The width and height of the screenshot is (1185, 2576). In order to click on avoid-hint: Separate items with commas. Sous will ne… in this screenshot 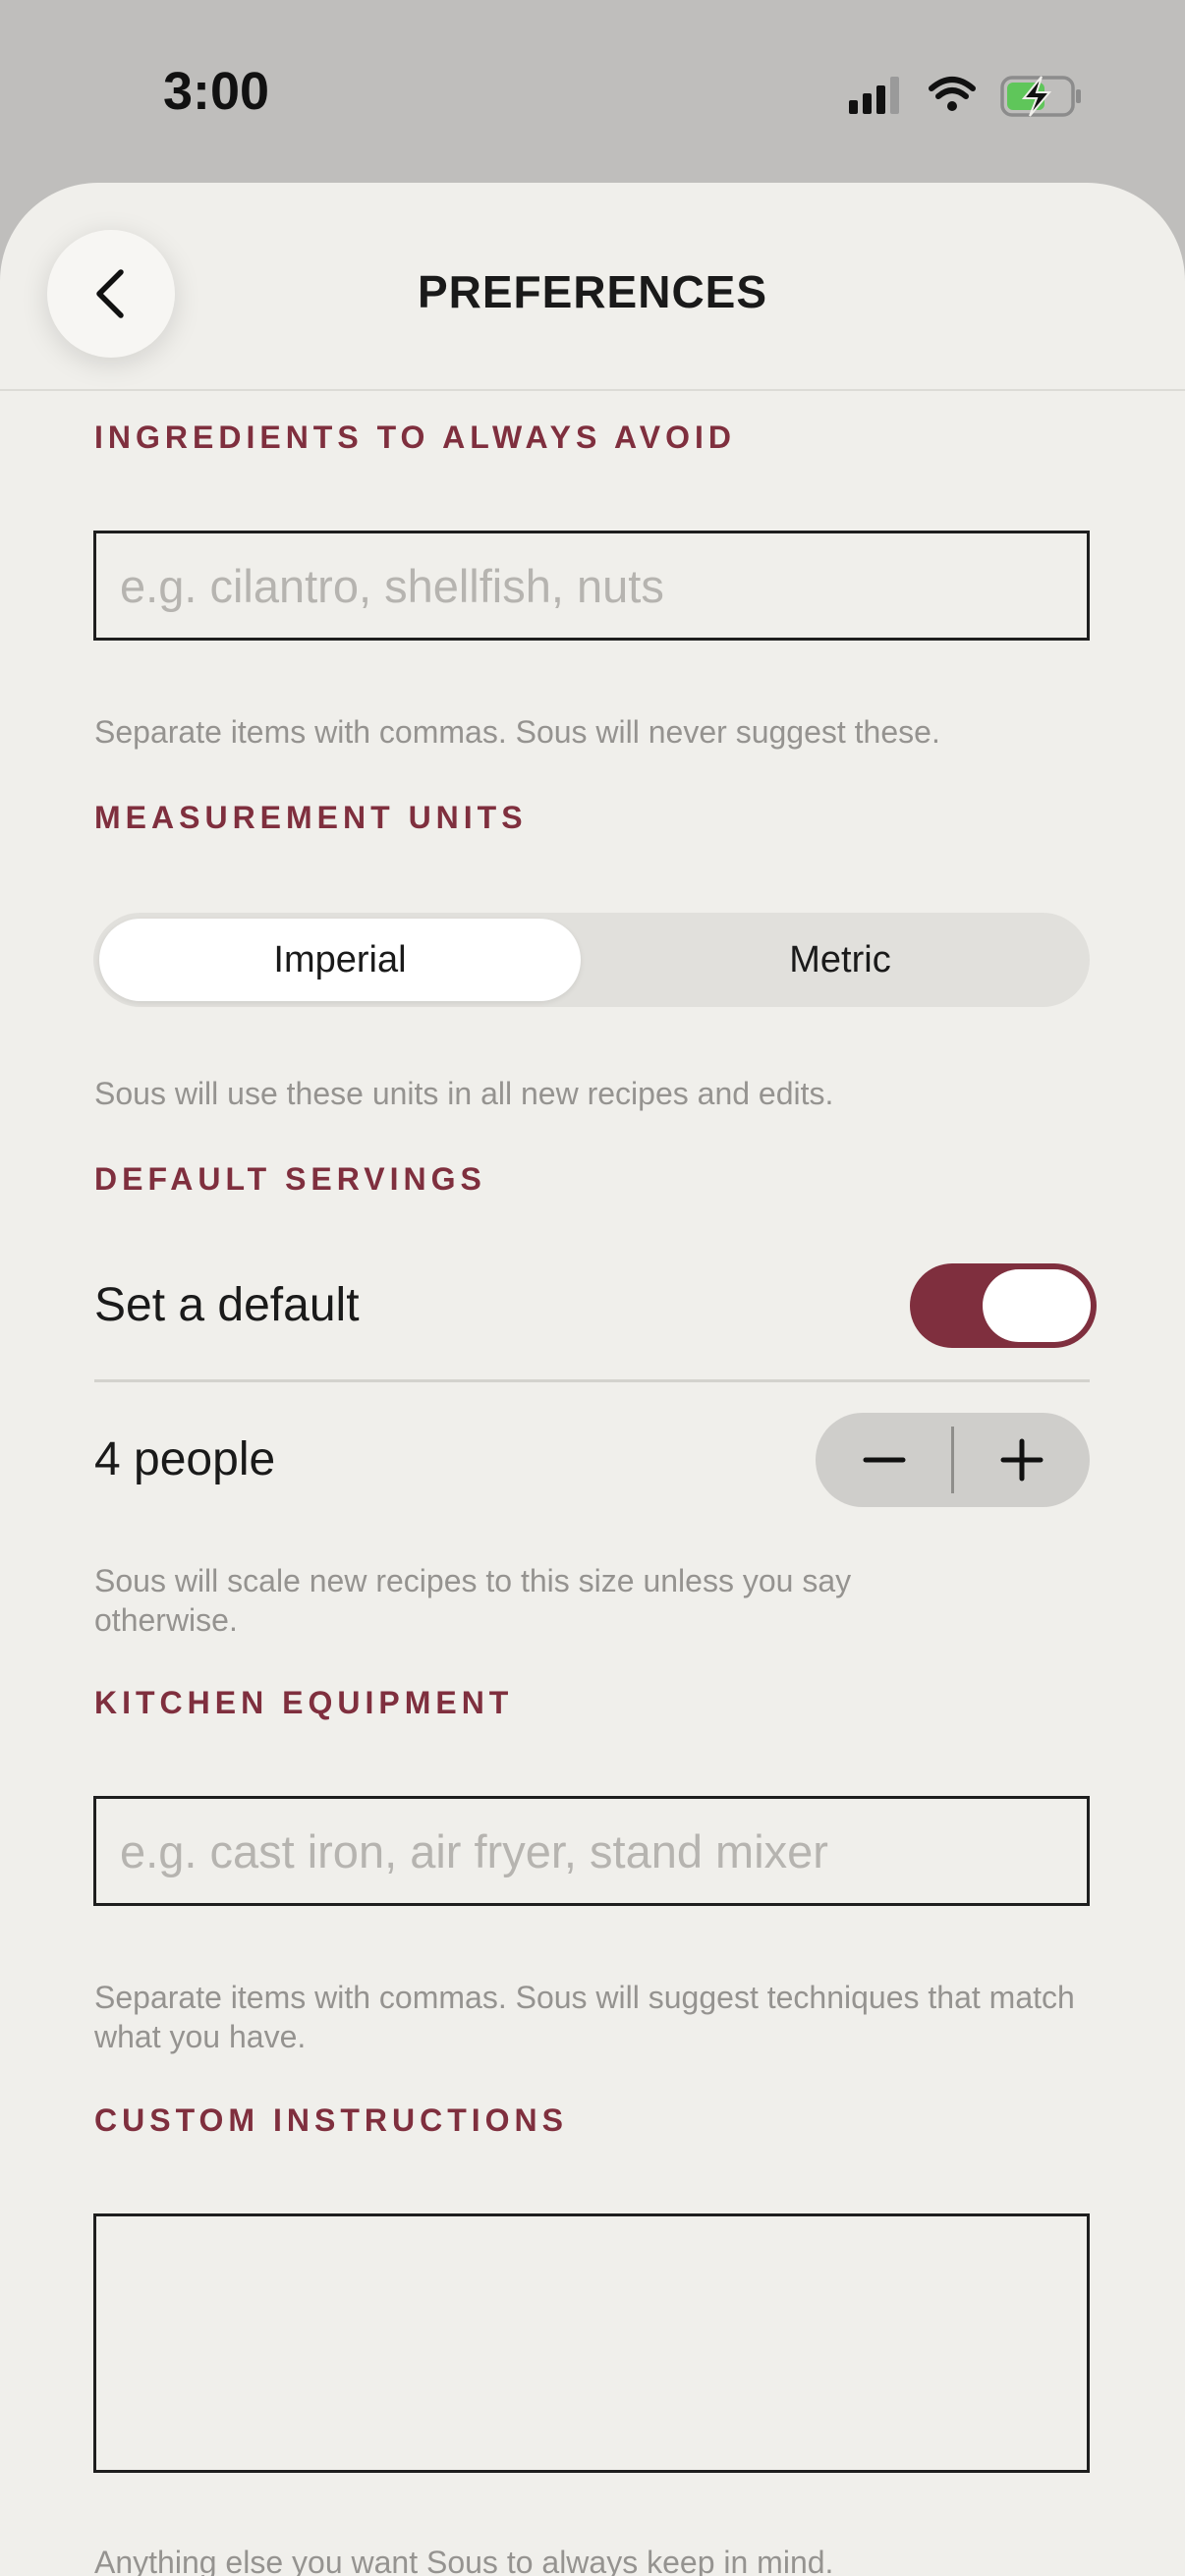, I will do `click(517, 732)`.